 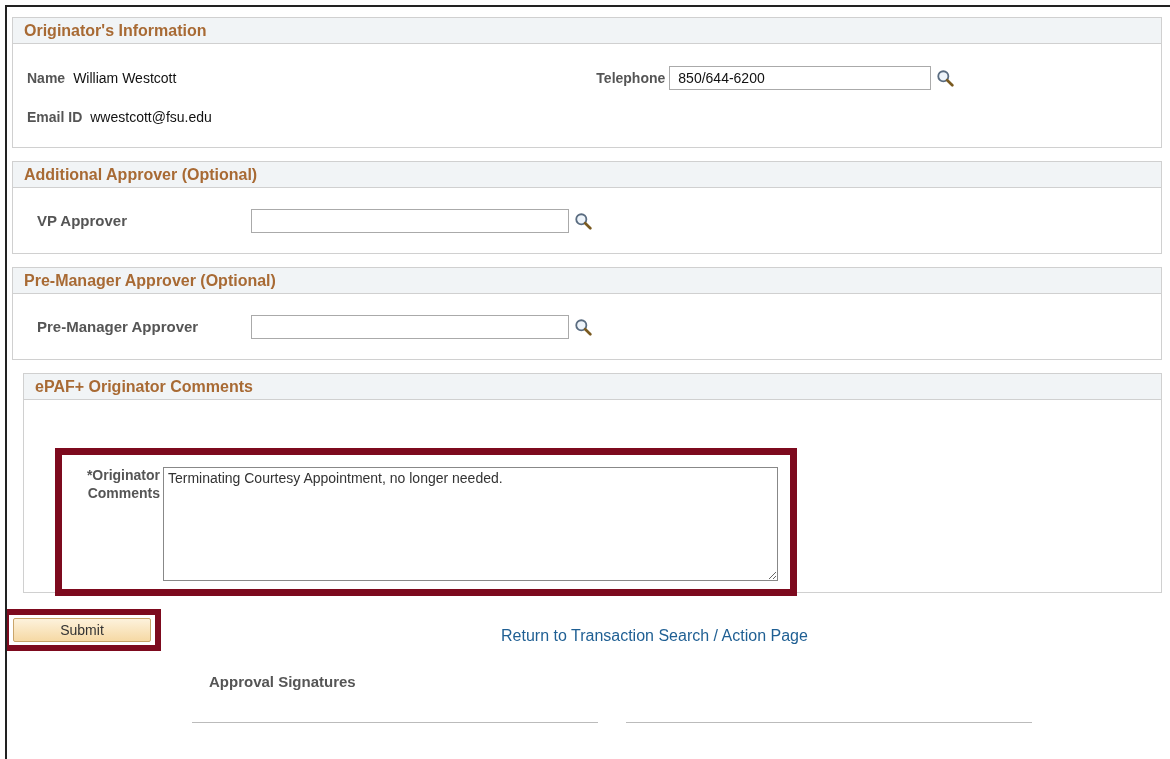 I want to click on submit-button: Submit, so click(x=82, y=630).